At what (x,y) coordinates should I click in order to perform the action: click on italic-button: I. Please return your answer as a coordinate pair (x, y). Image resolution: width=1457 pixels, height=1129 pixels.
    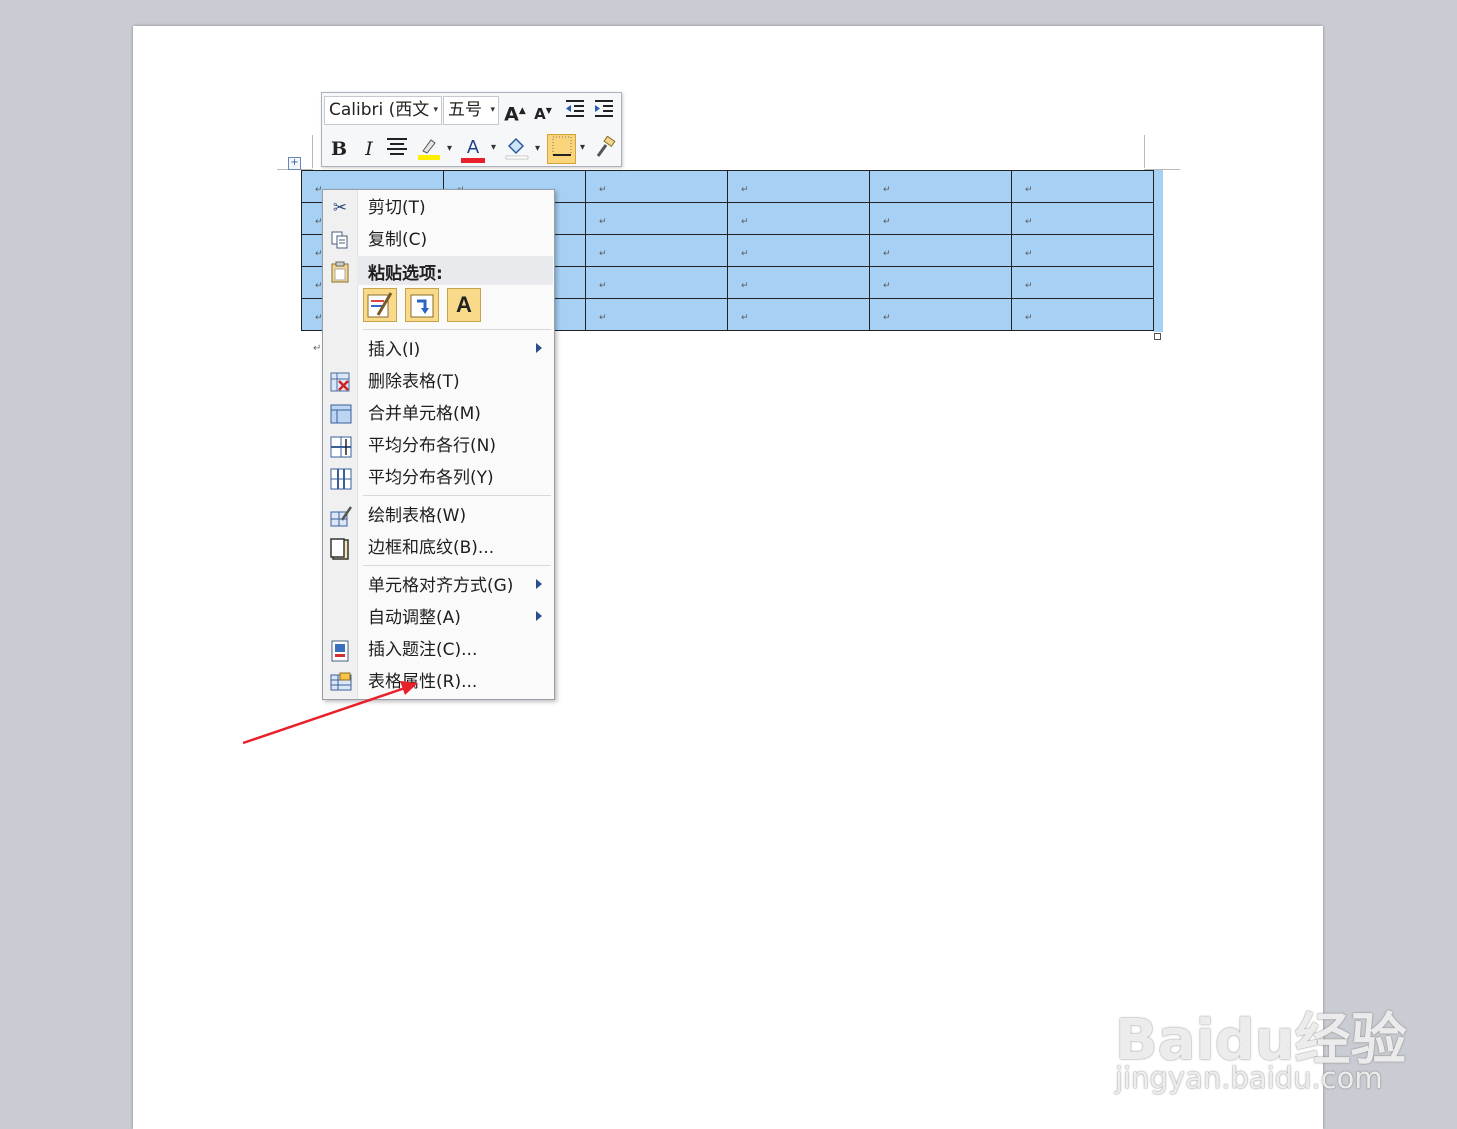
    Looking at the image, I should click on (369, 149).